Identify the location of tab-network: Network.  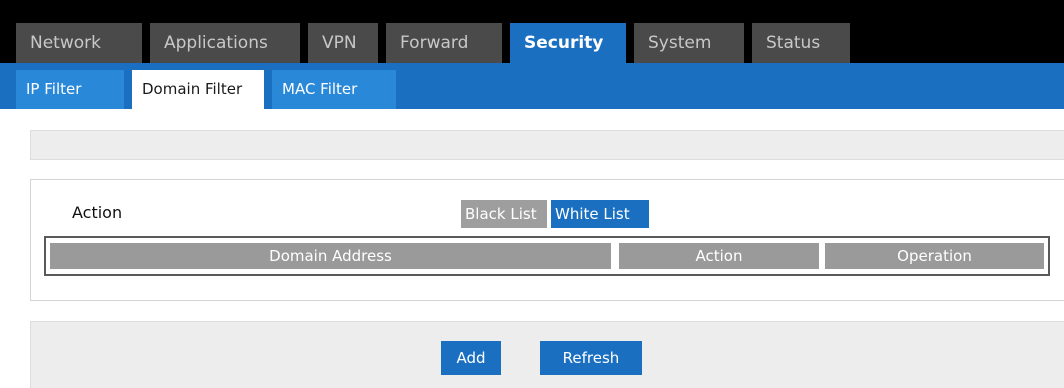
(79, 43).